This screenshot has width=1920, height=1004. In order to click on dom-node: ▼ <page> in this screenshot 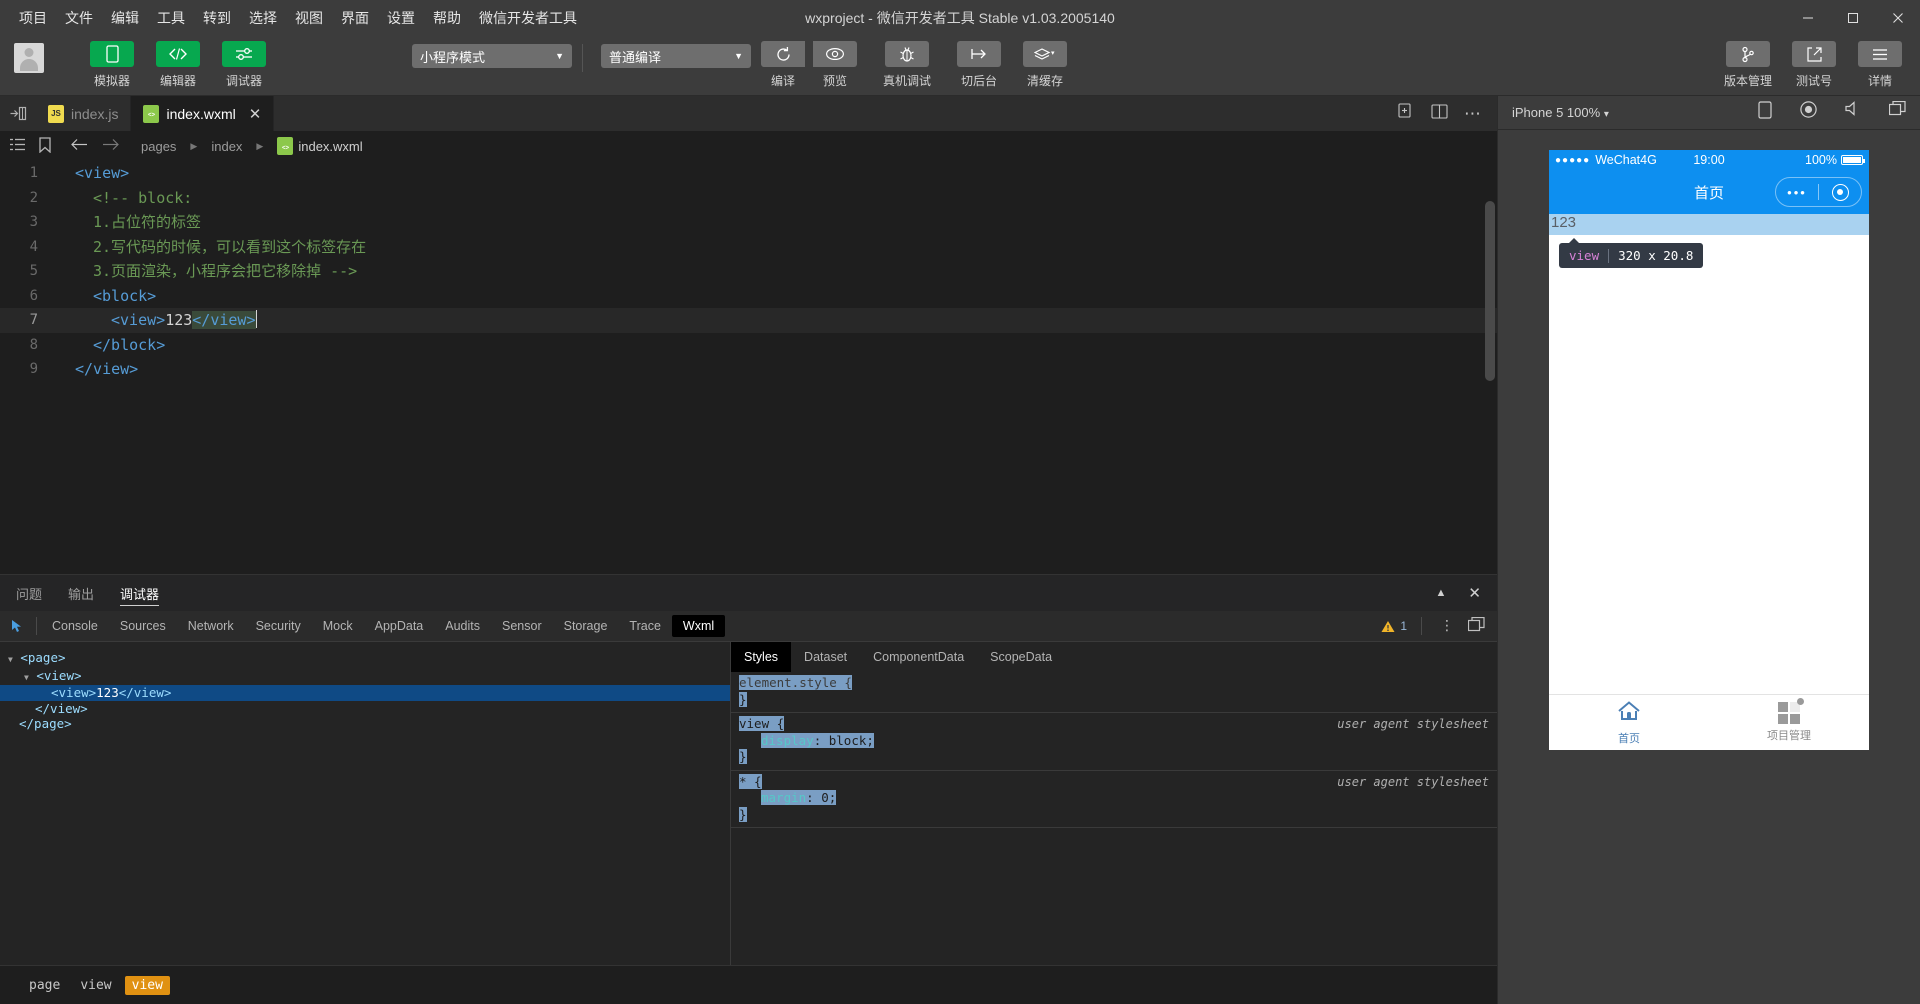, I will do `click(365, 659)`.